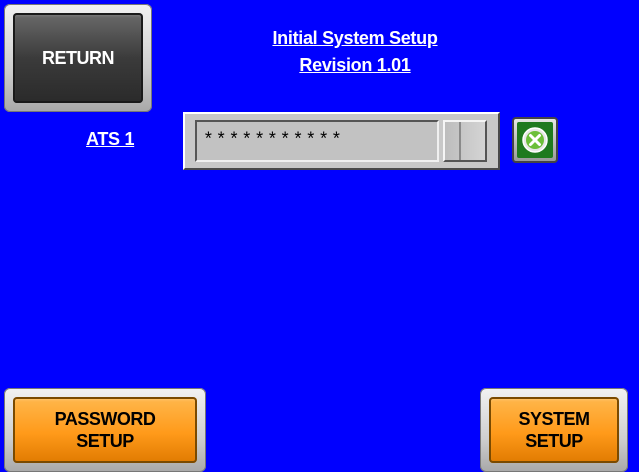  I want to click on field-cap-divider, so click(460, 141).